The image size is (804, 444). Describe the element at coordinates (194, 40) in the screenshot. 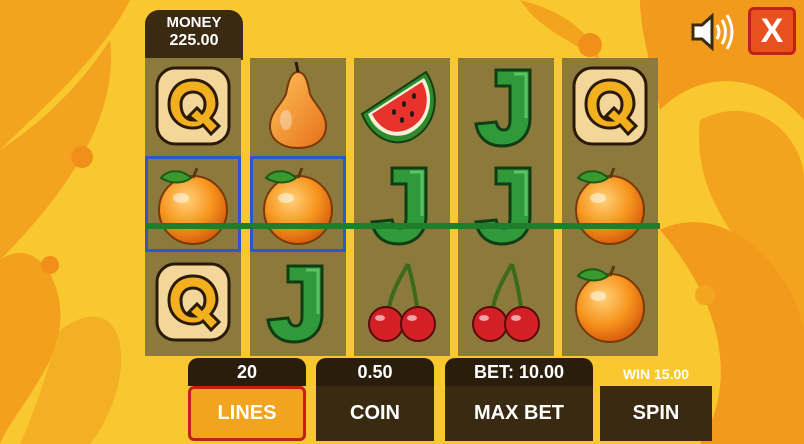

I see `money-value: 225.00` at that location.